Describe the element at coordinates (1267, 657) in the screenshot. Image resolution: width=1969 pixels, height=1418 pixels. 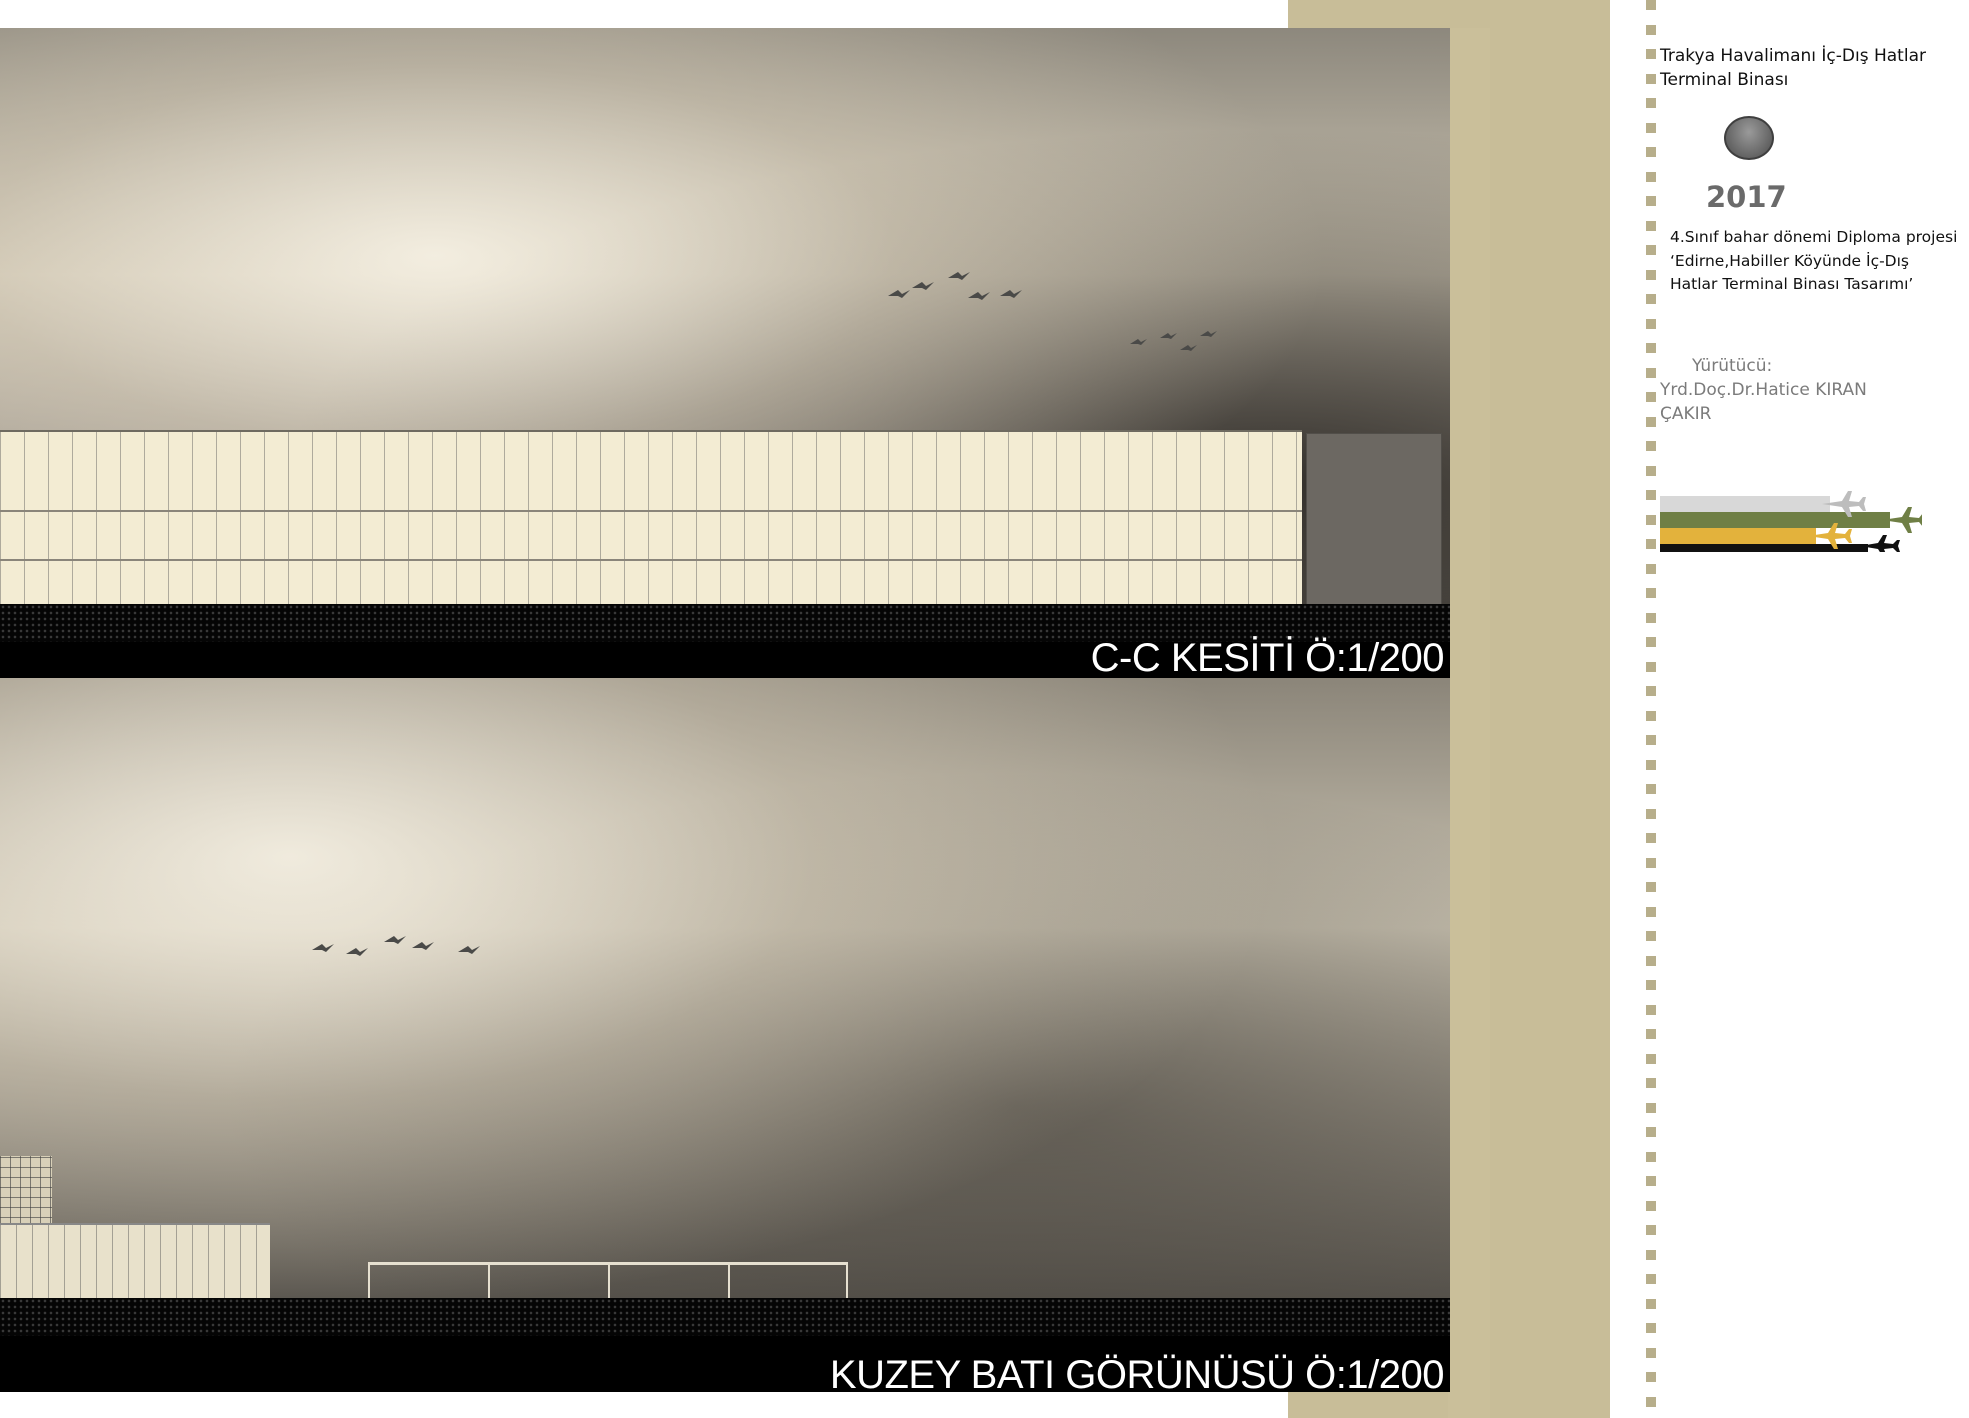
I see `section-caption: C-C KESİTİ Ö:1/200` at that location.